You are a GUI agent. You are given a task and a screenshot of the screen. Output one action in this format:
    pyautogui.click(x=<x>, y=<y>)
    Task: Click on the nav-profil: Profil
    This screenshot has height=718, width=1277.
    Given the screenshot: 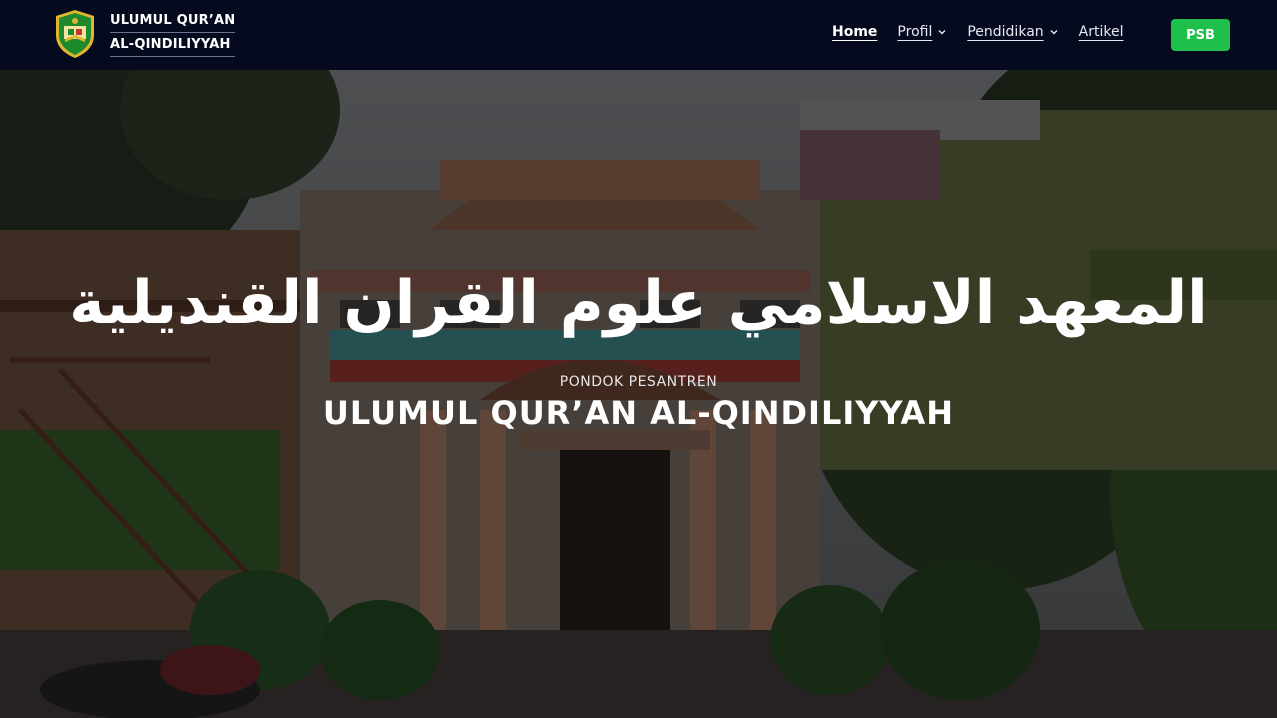 What is the action you would take?
    pyautogui.click(x=922, y=32)
    